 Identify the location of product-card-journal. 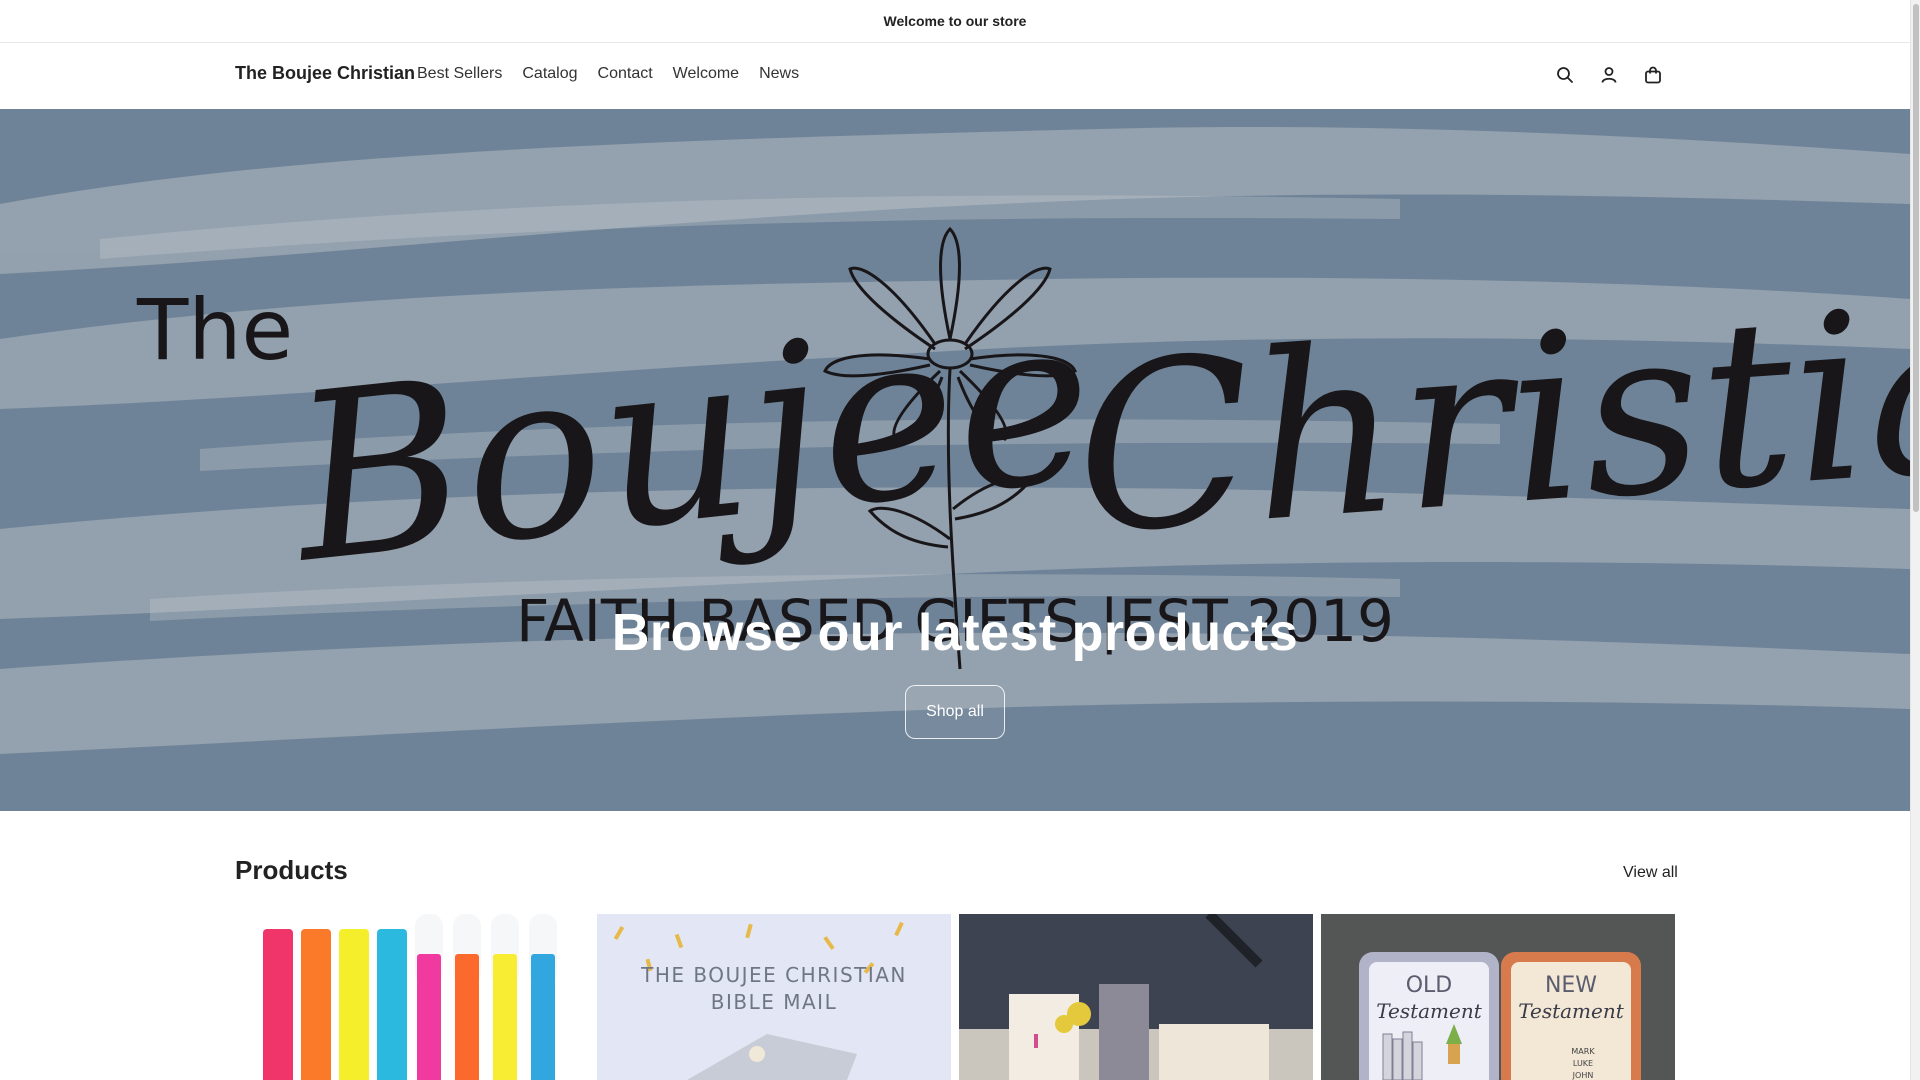
(1136, 997).